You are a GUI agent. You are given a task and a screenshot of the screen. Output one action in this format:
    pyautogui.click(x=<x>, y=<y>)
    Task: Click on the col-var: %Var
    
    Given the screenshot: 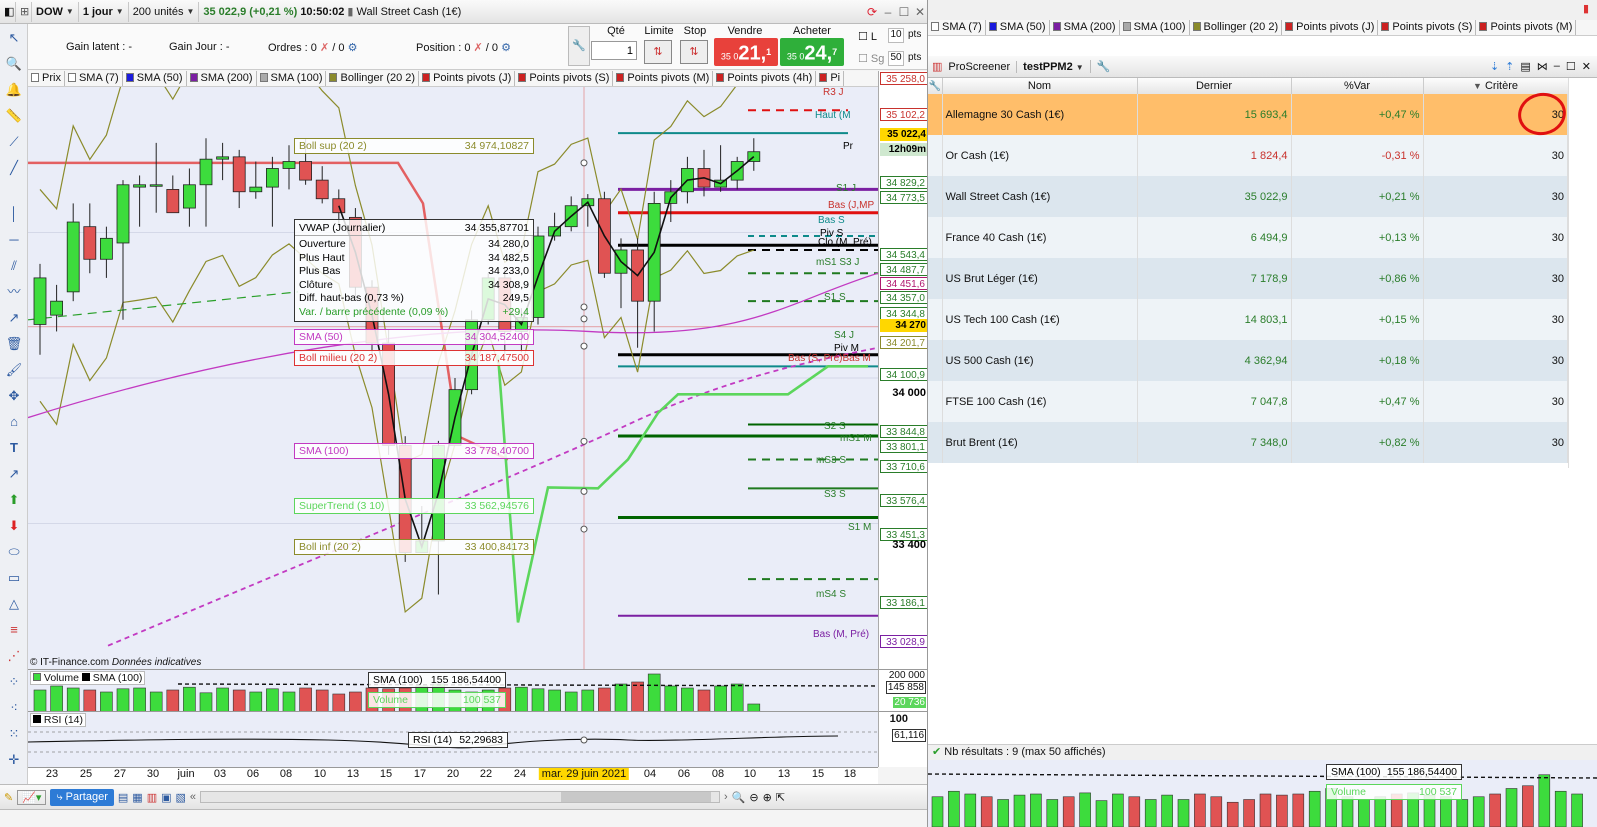 What is the action you would take?
    pyautogui.click(x=1357, y=86)
    